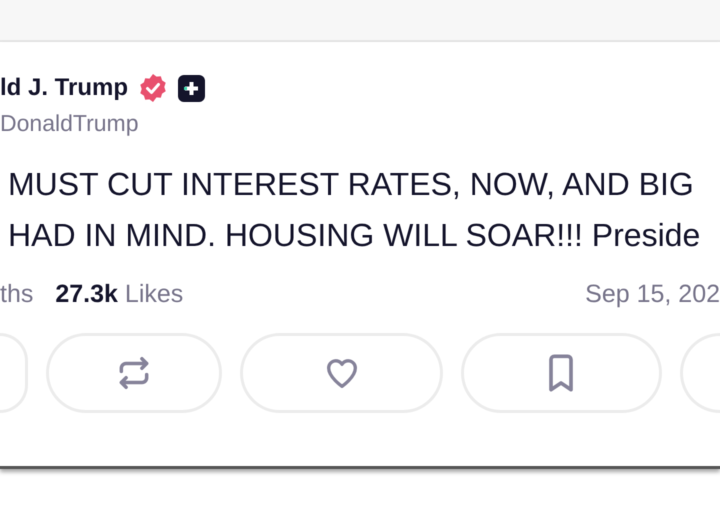  What do you see at coordinates (153, 88) in the screenshot?
I see `verified-badge-icon` at bounding box center [153, 88].